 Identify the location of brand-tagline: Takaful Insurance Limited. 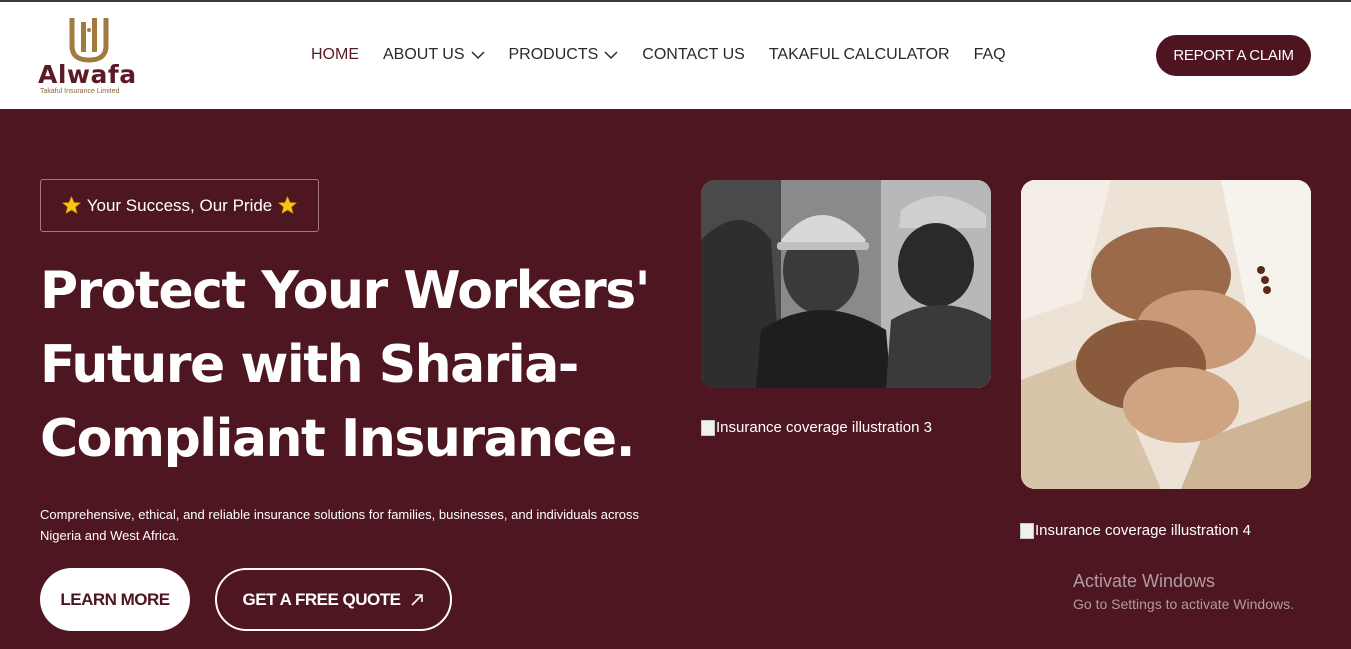
(80, 91).